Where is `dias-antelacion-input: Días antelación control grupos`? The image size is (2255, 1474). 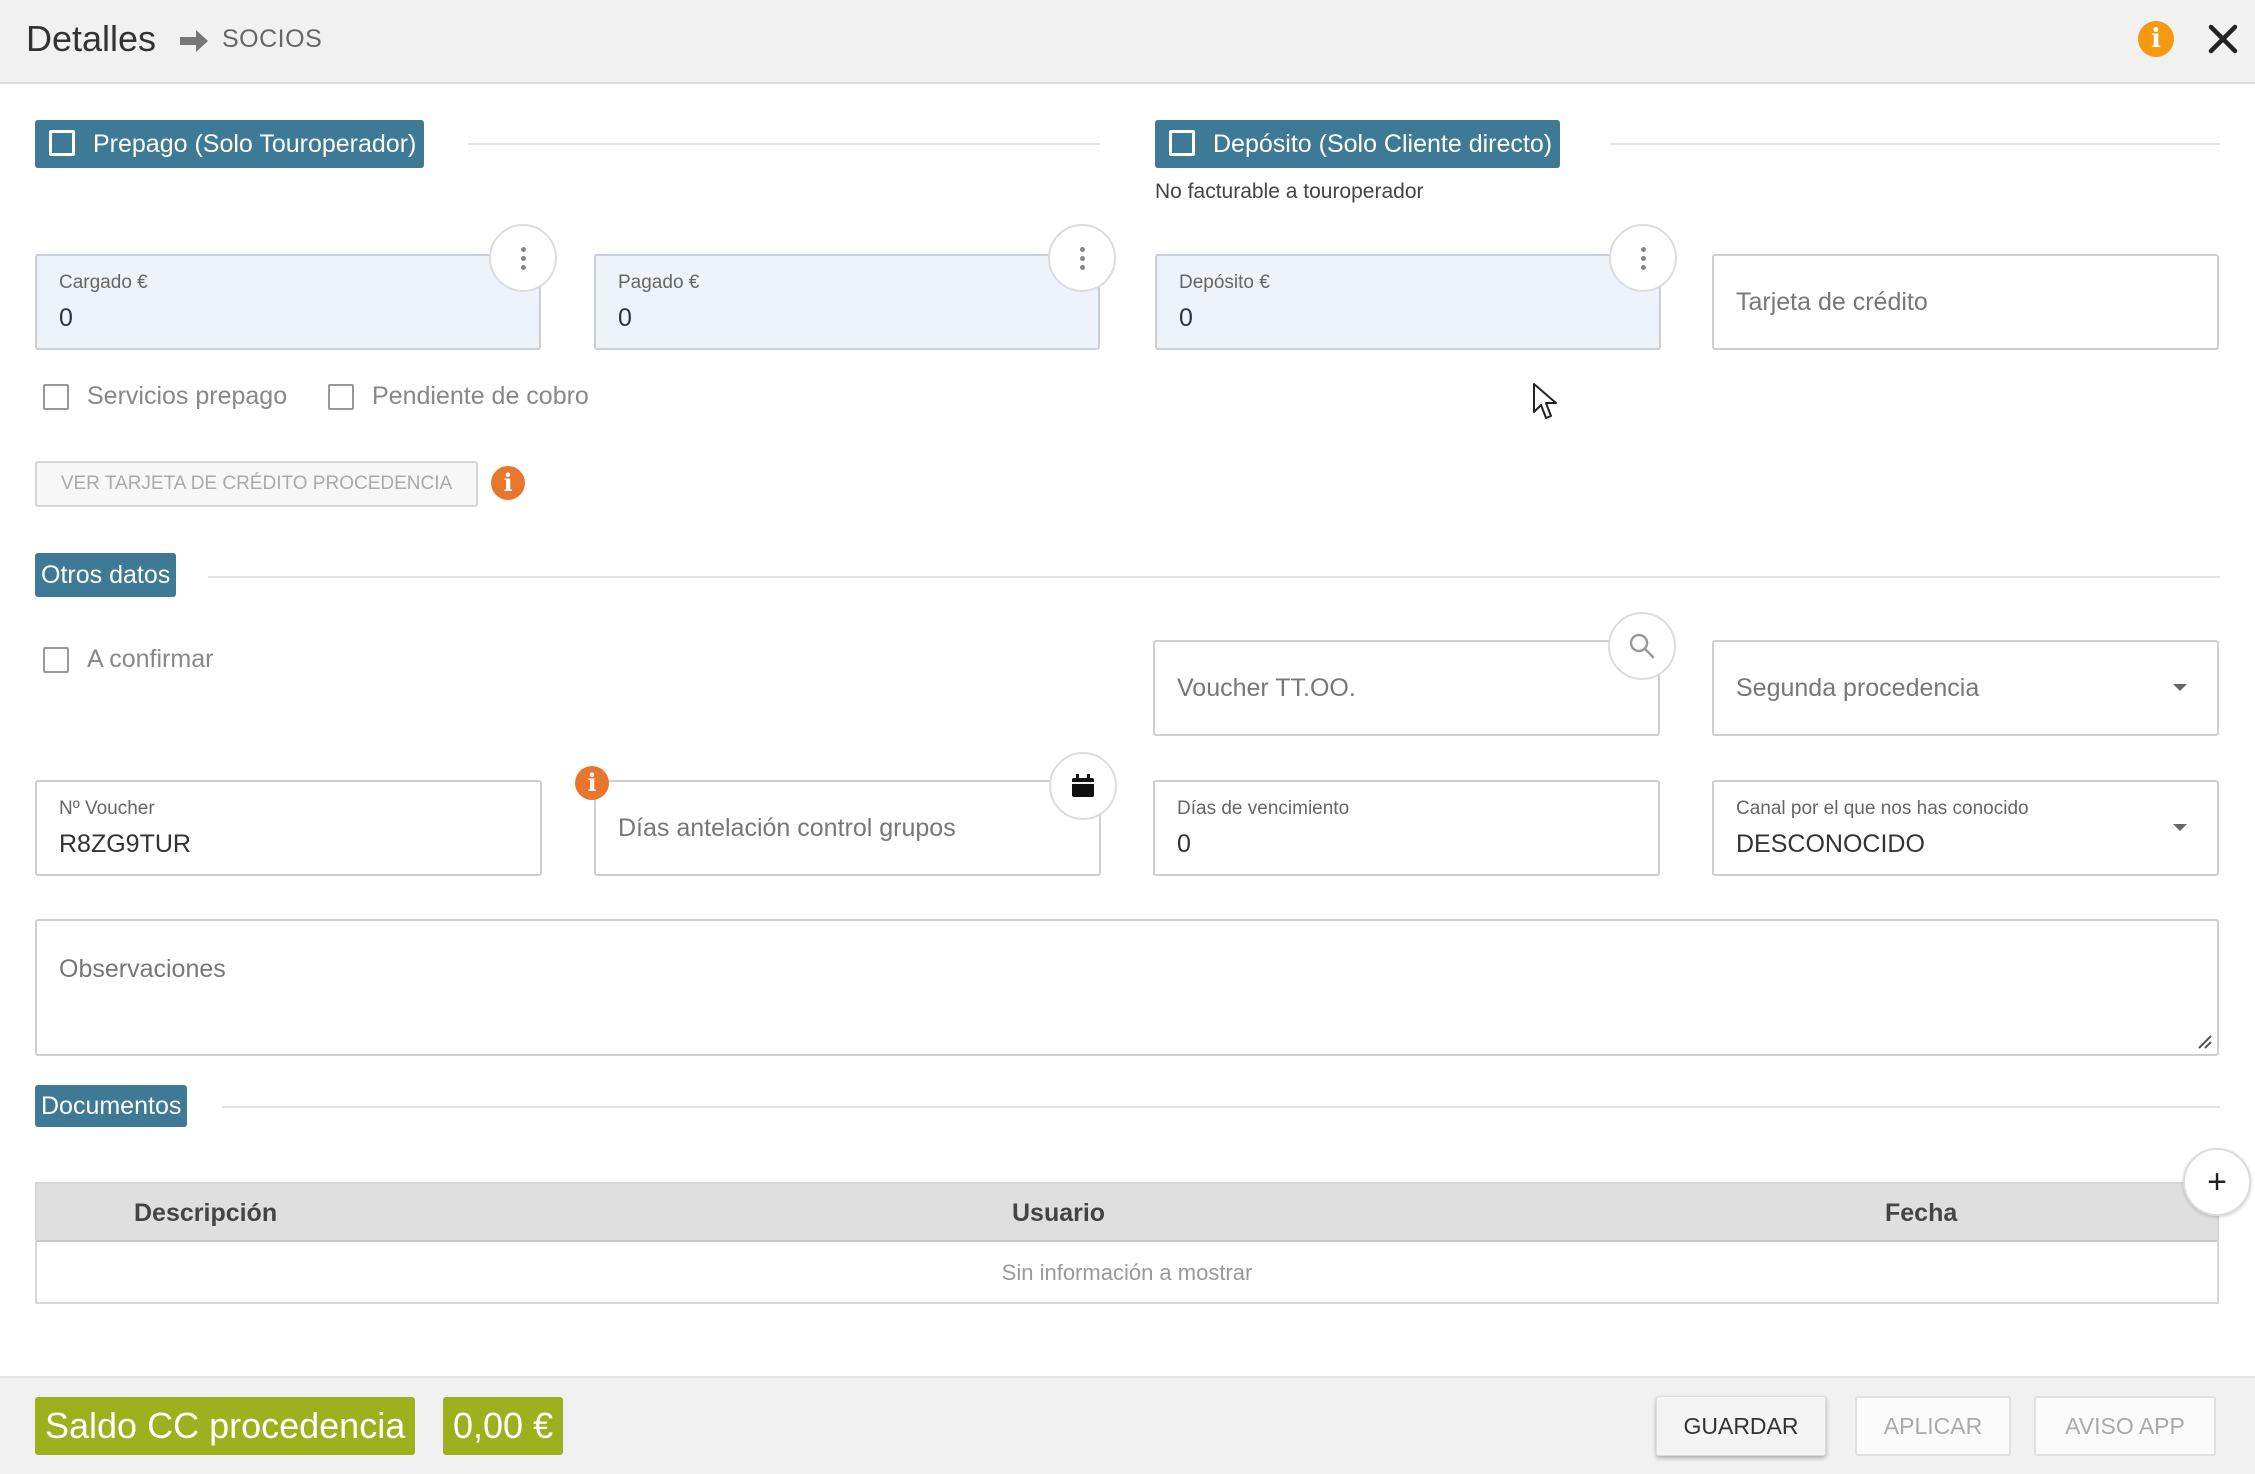
dias-antelacion-input: Días antelación control grupos is located at coordinates (847, 828).